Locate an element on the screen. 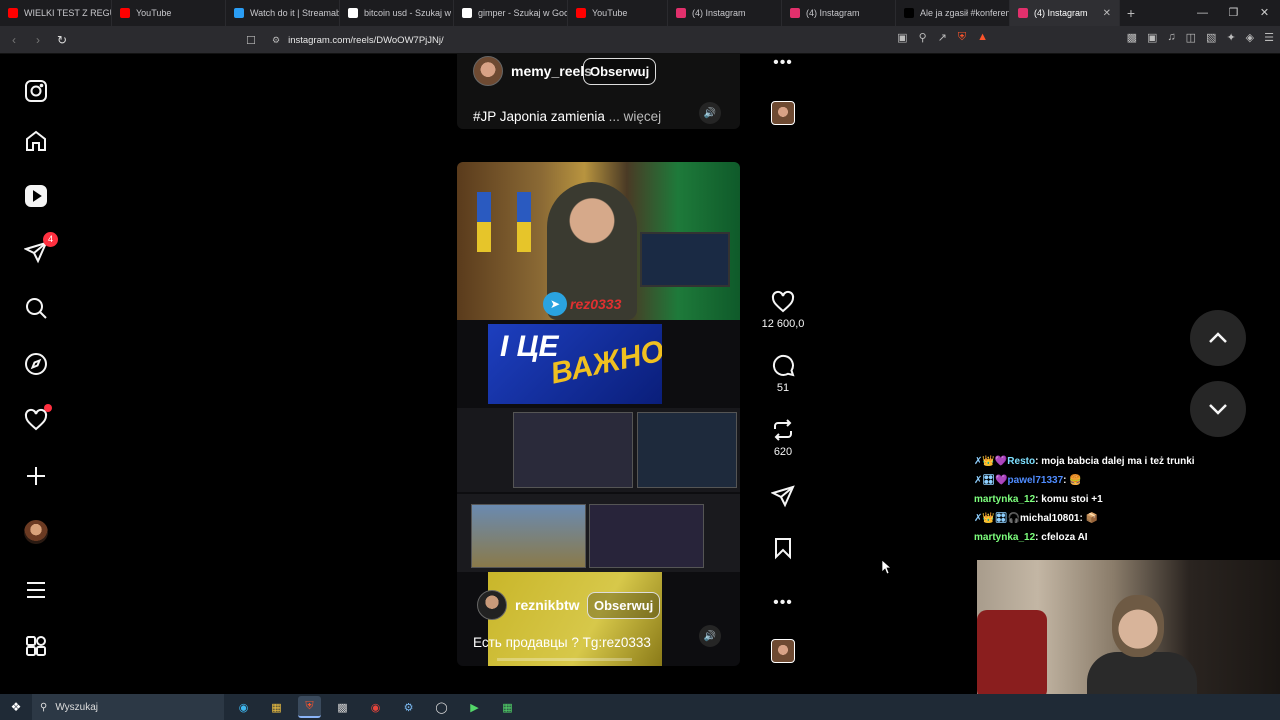 The image size is (1280, 720). reposts-count: 620 is located at coordinates (783, 452).